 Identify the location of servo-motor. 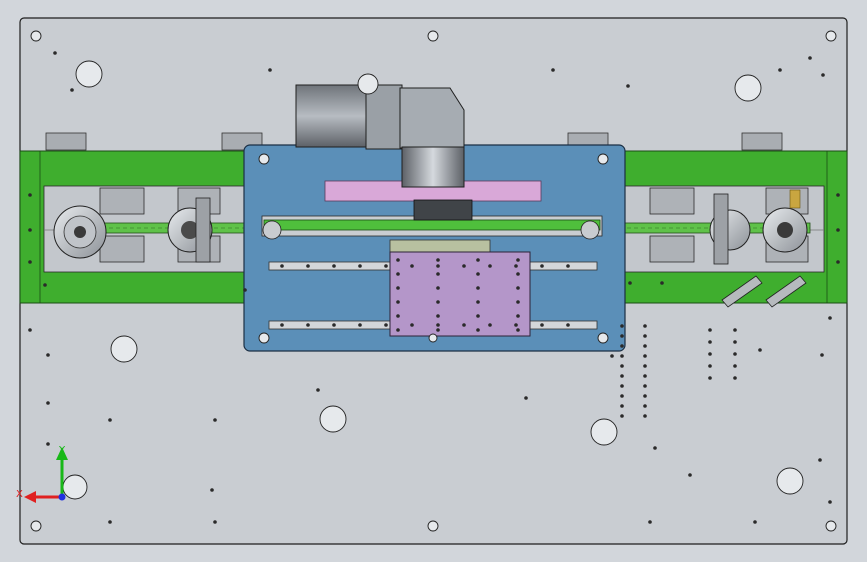
(380, 117).